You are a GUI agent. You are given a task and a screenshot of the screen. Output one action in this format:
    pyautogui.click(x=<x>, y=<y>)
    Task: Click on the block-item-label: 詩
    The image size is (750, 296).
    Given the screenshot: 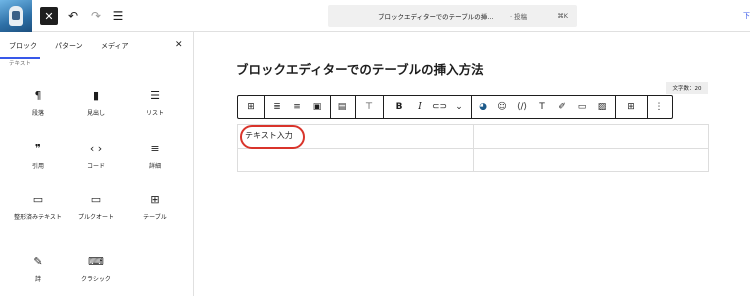 What is the action you would take?
    pyautogui.click(x=37, y=279)
    